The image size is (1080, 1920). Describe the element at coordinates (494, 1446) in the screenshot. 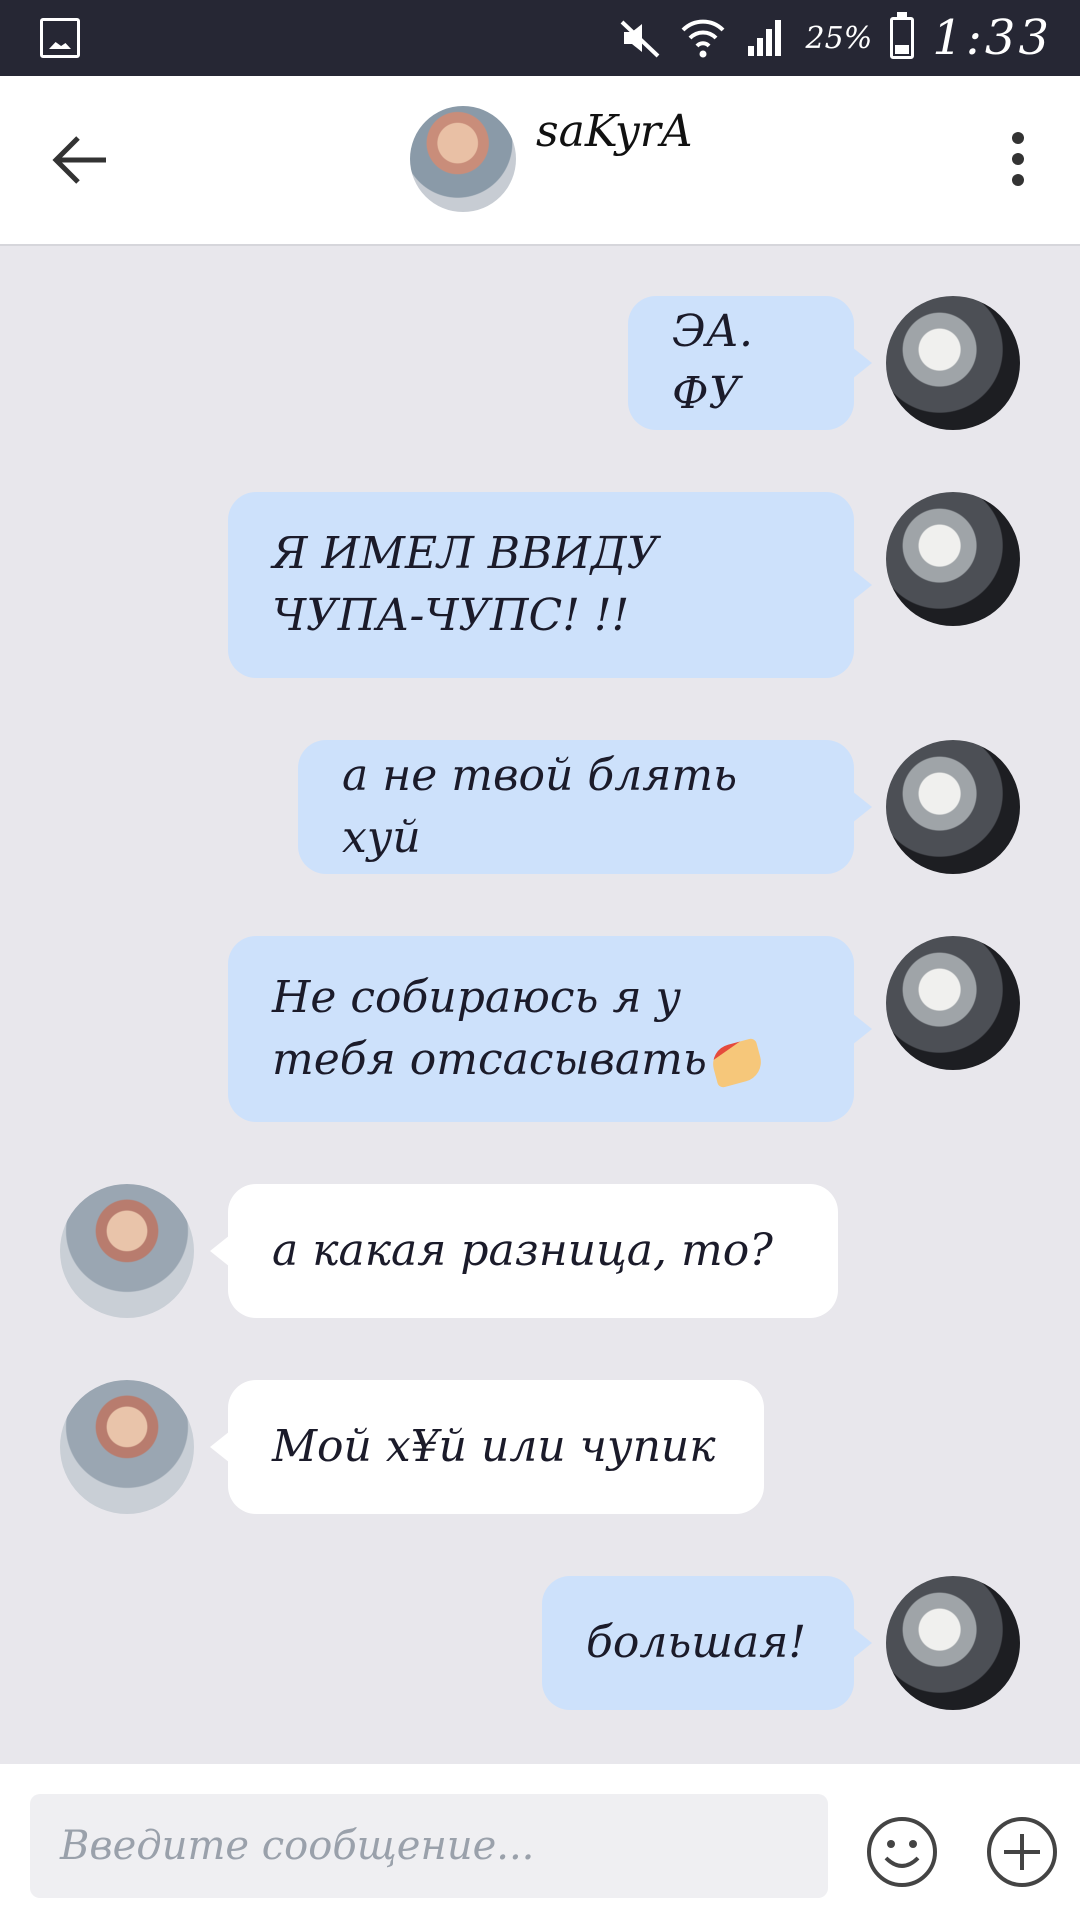

I see `message-text: Мой х¥й или чупик` at that location.